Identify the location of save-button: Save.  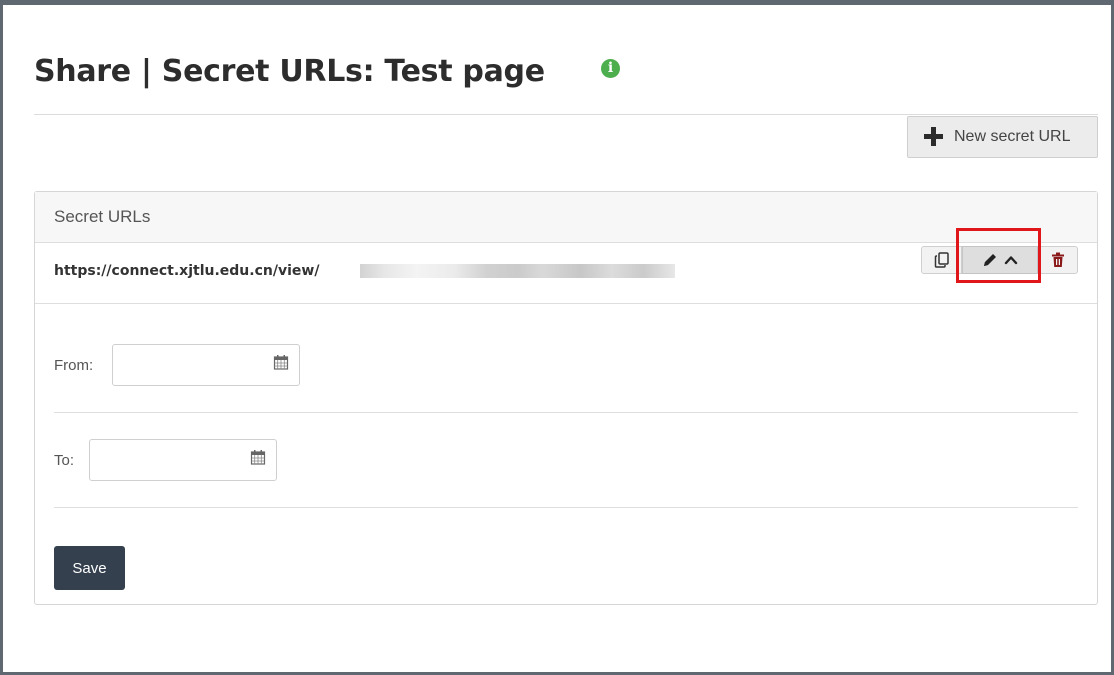
(89, 568).